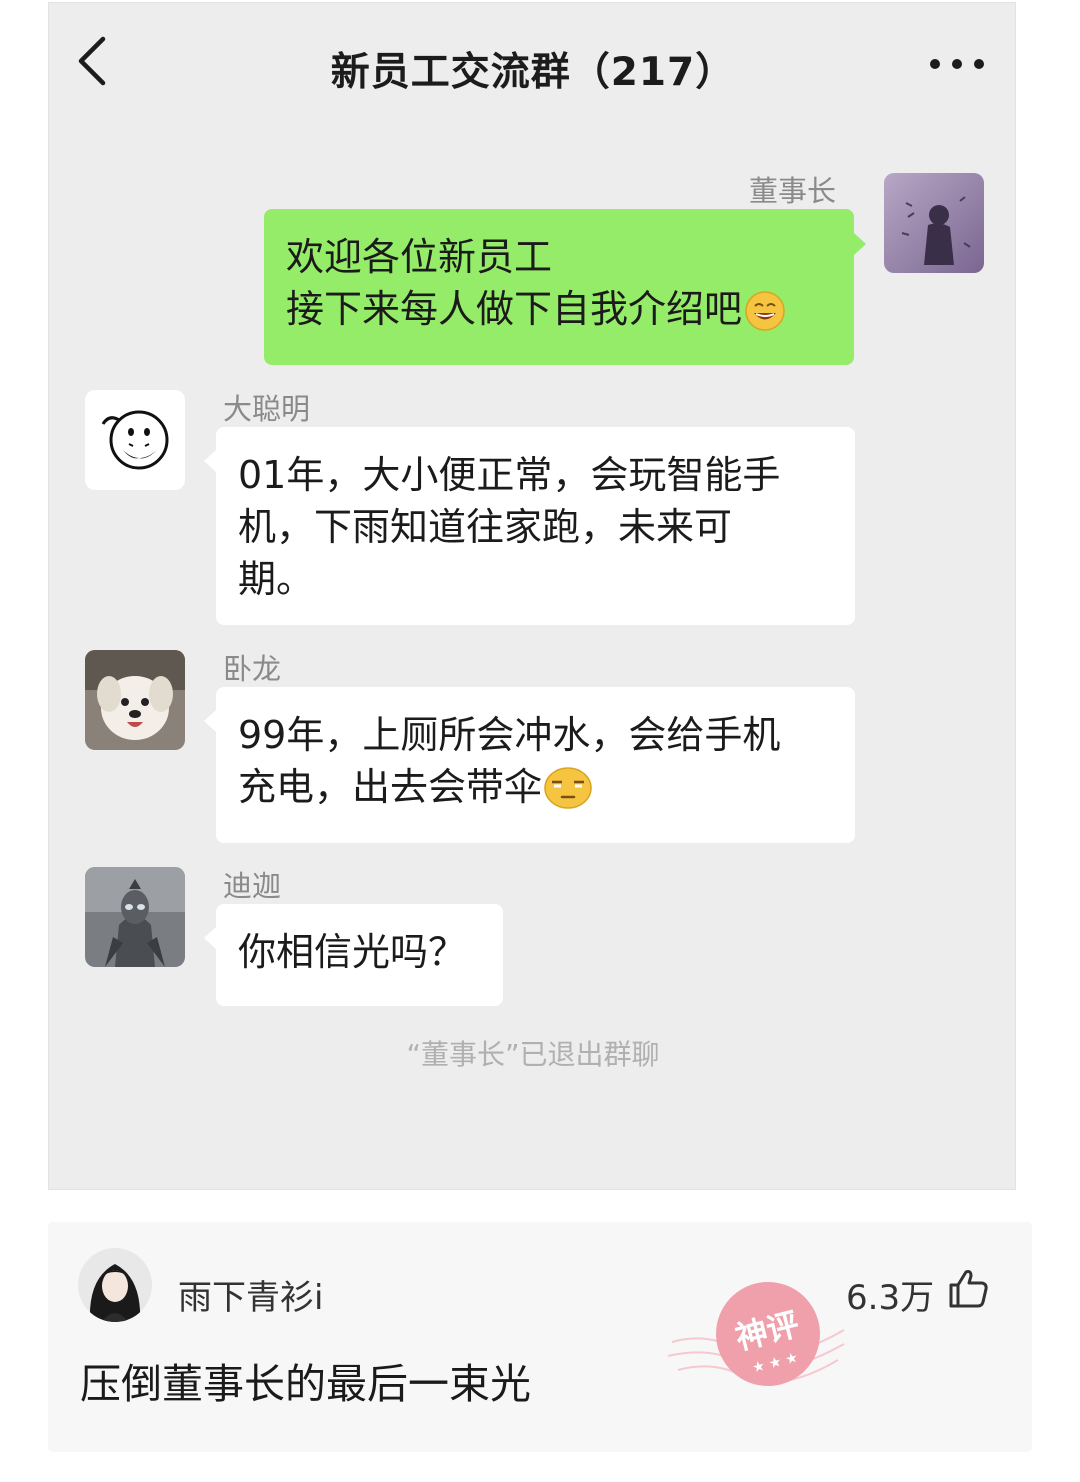 The width and height of the screenshot is (1080, 1482). I want to click on message-line: 99年，上厕所会冲水，会给手机, so click(509, 735).